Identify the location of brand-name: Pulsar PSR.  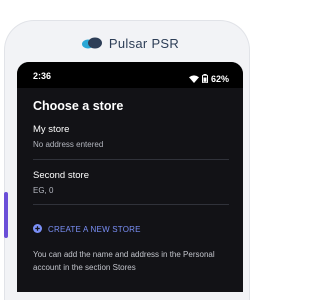
(144, 43).